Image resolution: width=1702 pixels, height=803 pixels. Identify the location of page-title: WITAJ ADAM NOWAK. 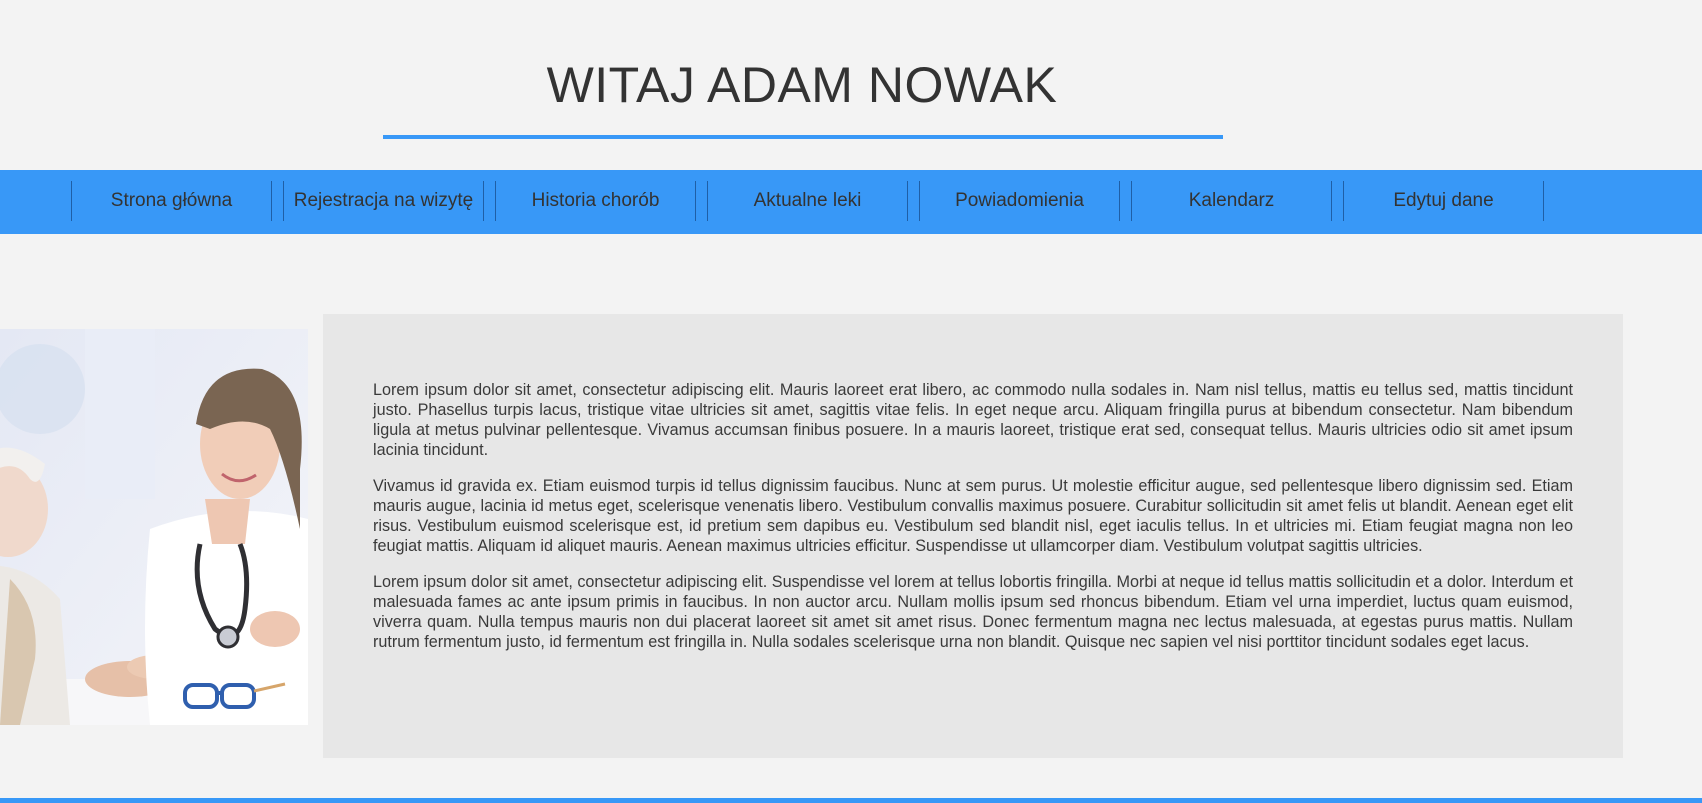
(802, 85).